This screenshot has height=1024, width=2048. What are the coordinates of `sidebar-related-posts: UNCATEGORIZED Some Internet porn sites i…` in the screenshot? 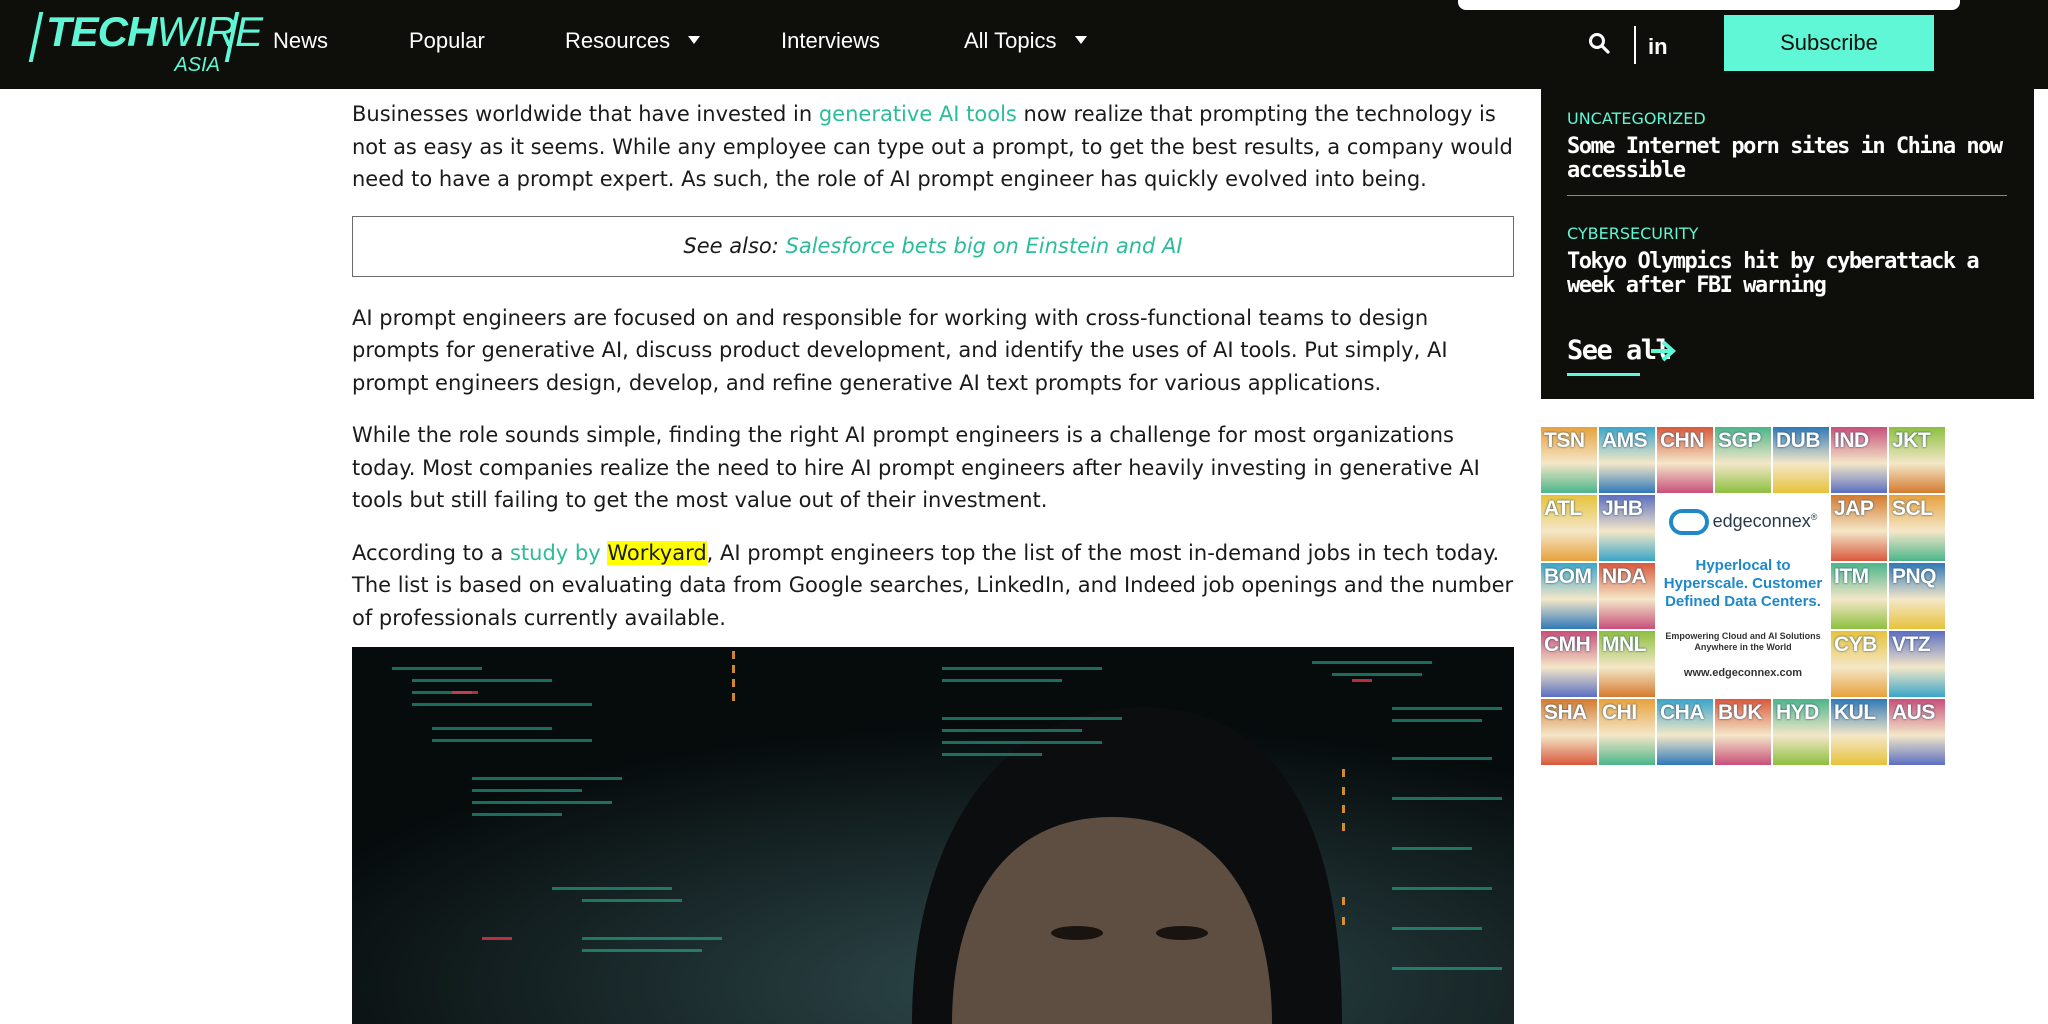 It's located at (1787, 244).